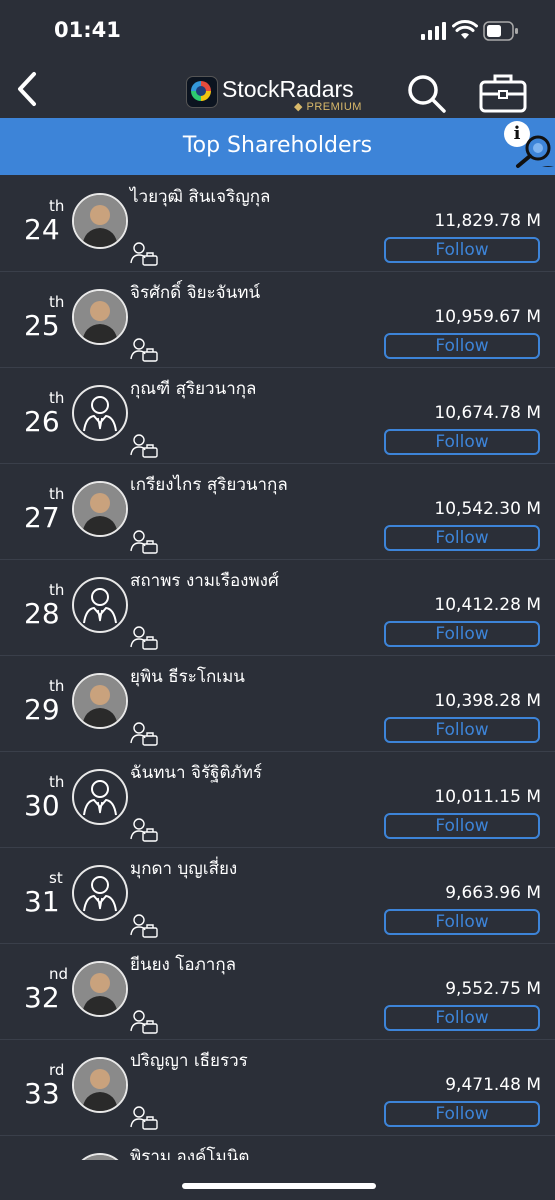 The height and width of the screenshot is (1200, 555). Describe the element at coordinates (487, 317) in the screenshot. I see `holding-value: 10,959.67 M` at that location.